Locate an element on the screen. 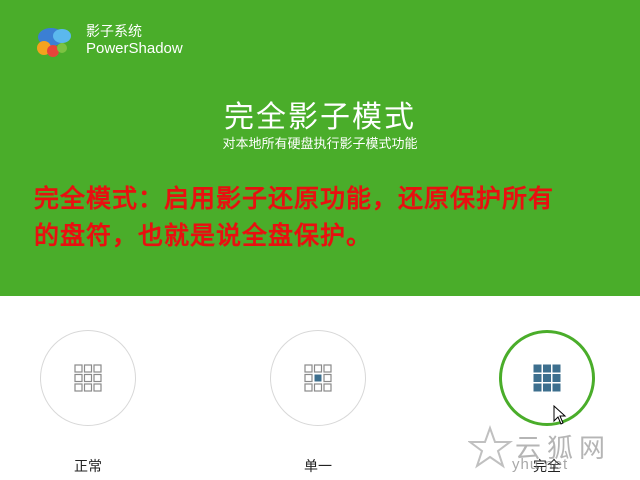 The width and height of the screenshot is (640, 480). mode-normal-button is located at coordinates (88, 378).